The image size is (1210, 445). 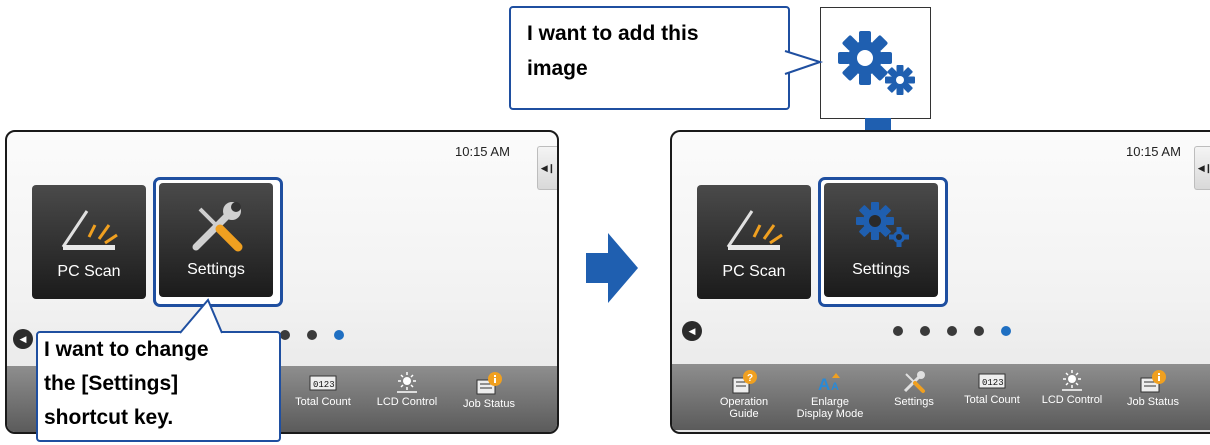 I want to click on callout-line: I want to change, so click(x=126, y=349).